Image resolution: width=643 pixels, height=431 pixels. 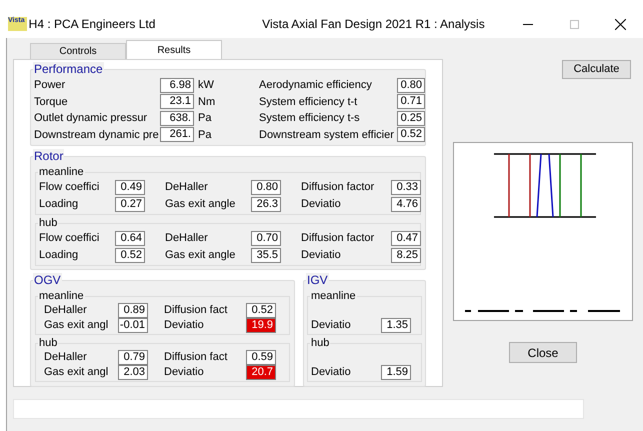 What do you see at coordinates (406, 187) in the screenshot?
I see `value-field: 0.33` at bounding box center [406, 187].